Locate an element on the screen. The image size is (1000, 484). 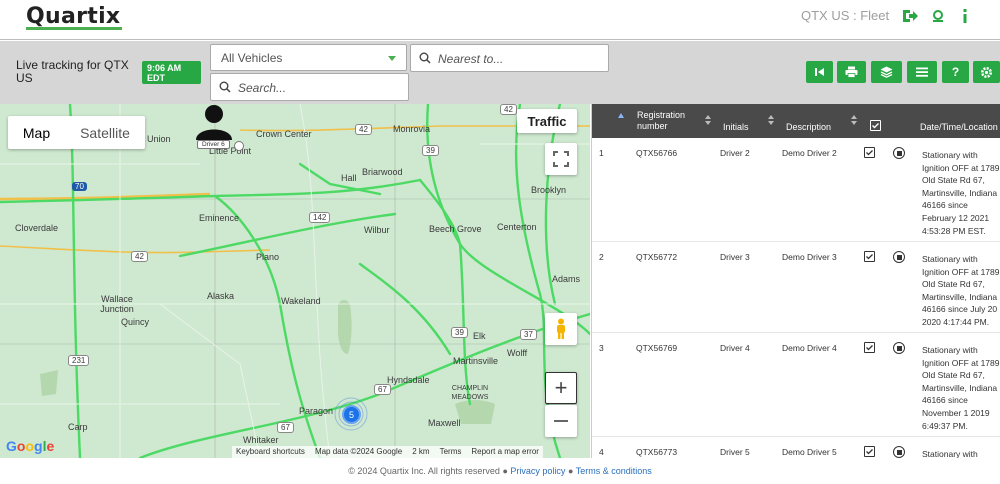
help-icon: ? is located at coordinates (955, 72).